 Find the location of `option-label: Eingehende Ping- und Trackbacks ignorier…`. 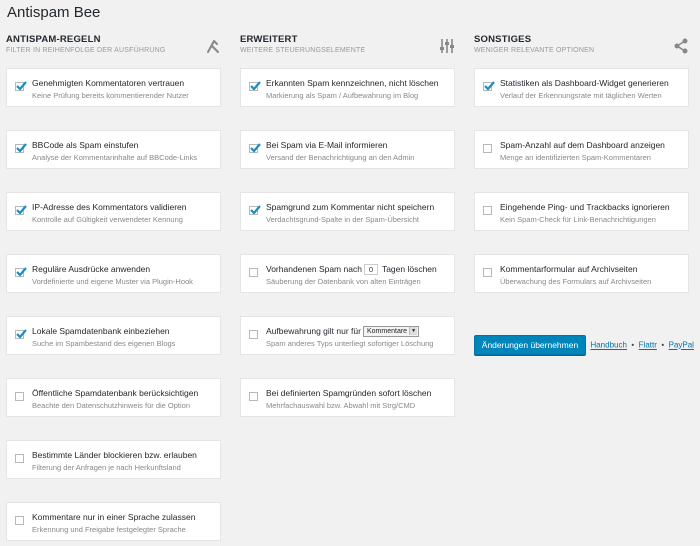

option-label: Eingehende Ping- und Trackbacks ignorier… is located at coordinates (585, 207).